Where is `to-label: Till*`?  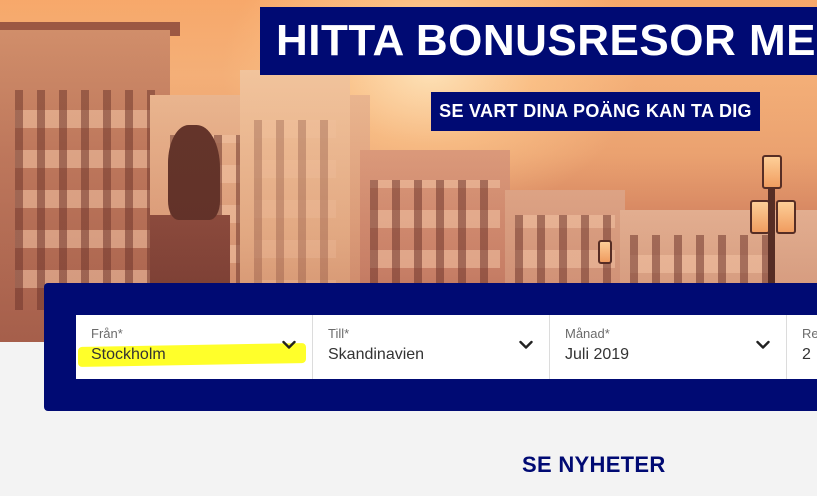 to-label: Till* is located at coordinates (339, 333).